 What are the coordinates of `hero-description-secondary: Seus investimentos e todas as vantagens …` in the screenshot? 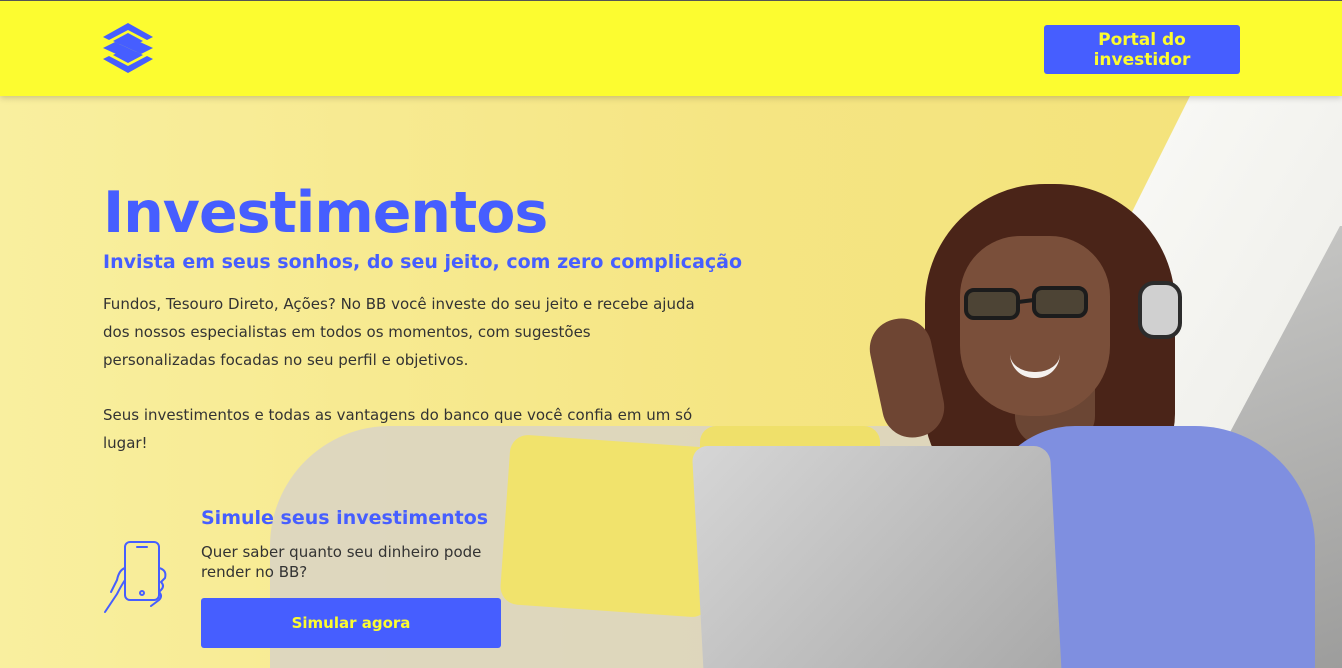 It's located at (398, 429).